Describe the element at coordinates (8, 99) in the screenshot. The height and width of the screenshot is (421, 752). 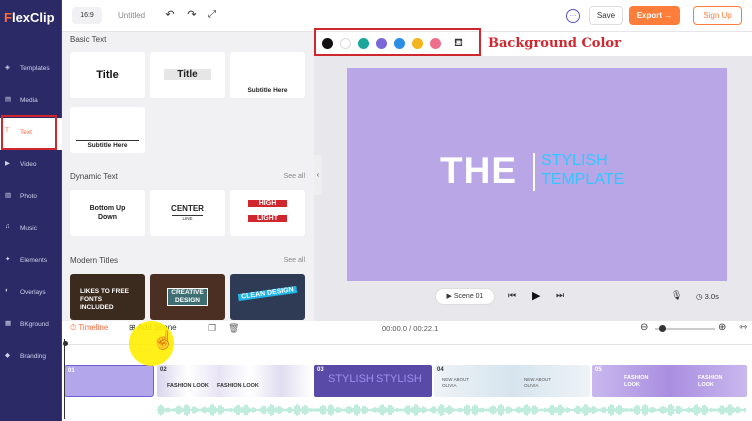
I see `folder-icon: ▤` at that location.